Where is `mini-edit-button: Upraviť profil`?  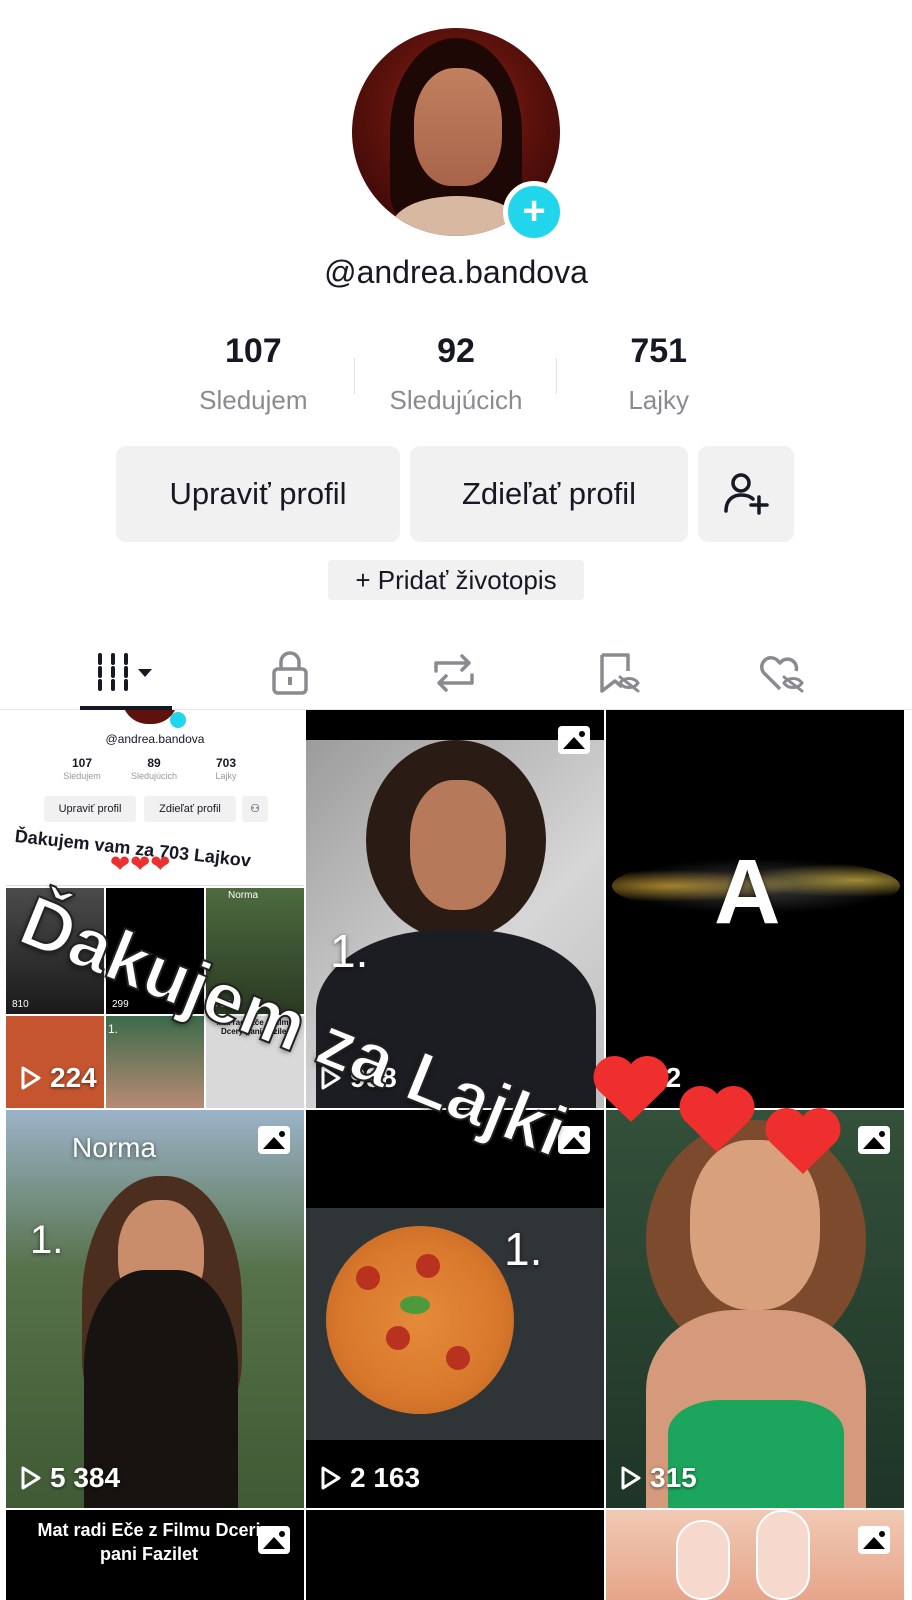 mini-edit-button: Upraviť profil is located at coordinates (90, 809).